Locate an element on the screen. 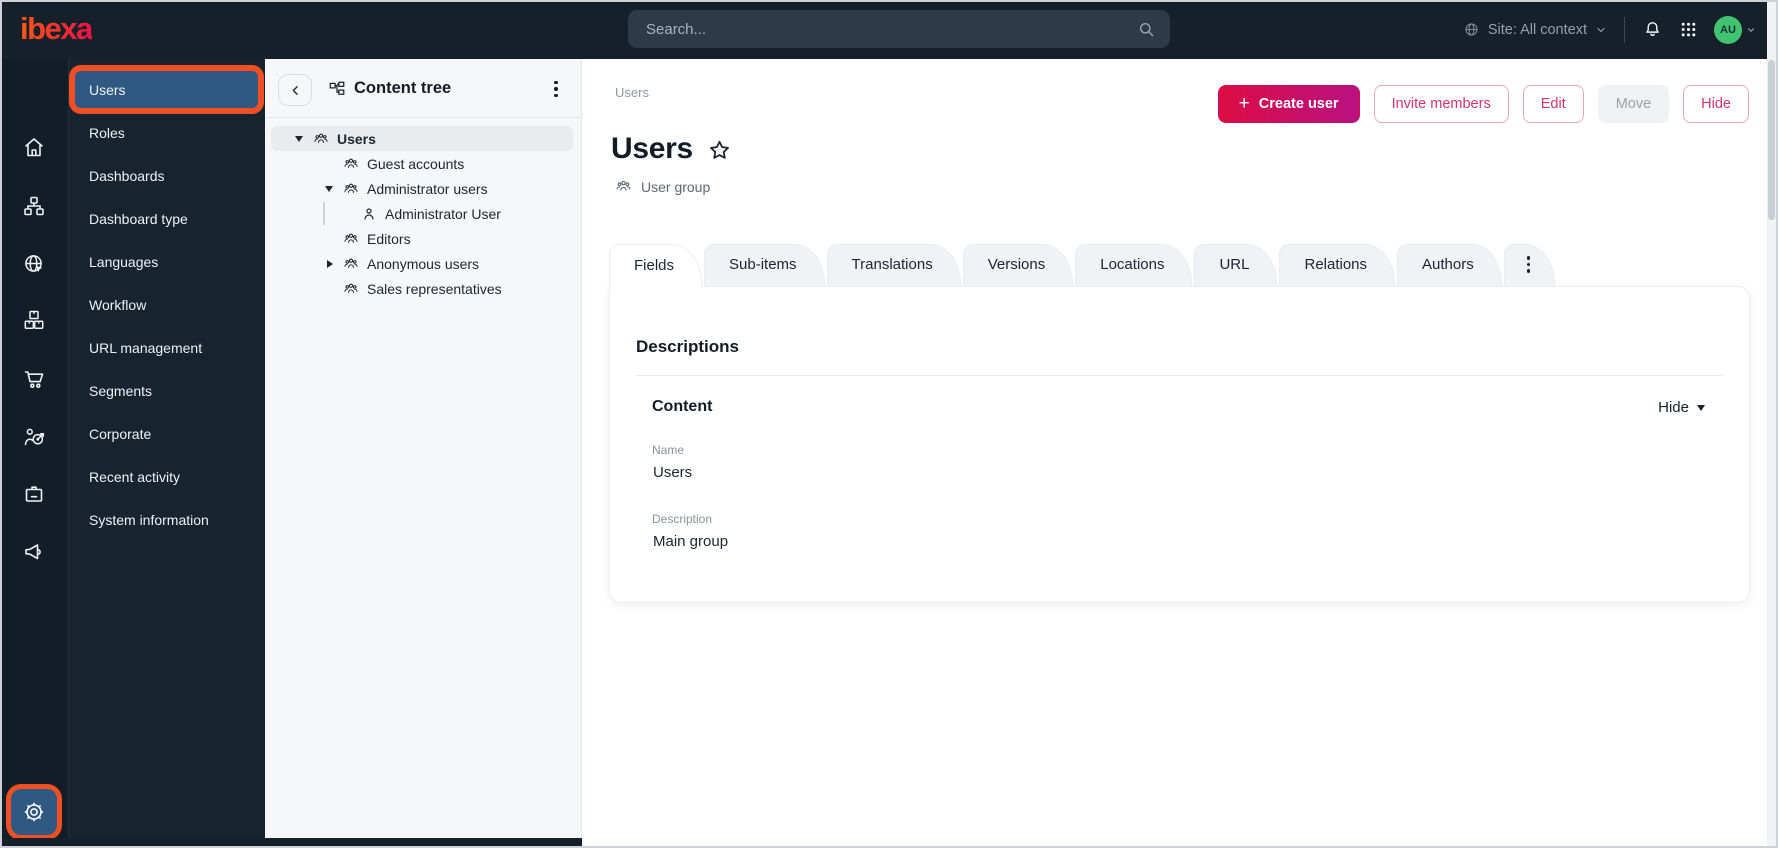 Image resolution: width=1778 pixels, height=848 pixels. notifications-bell-icon is located at coordinates (1652, 29).